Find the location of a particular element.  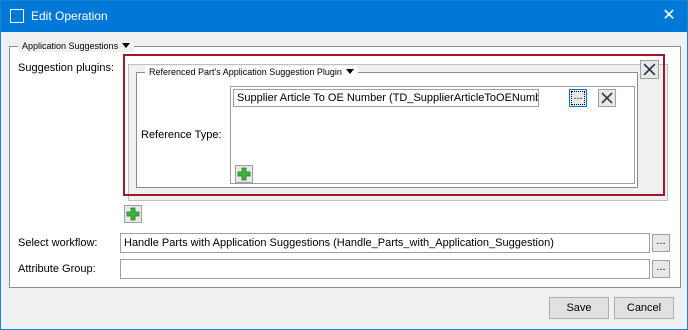

add-reference-type-button is located at coordinates (244, 174).